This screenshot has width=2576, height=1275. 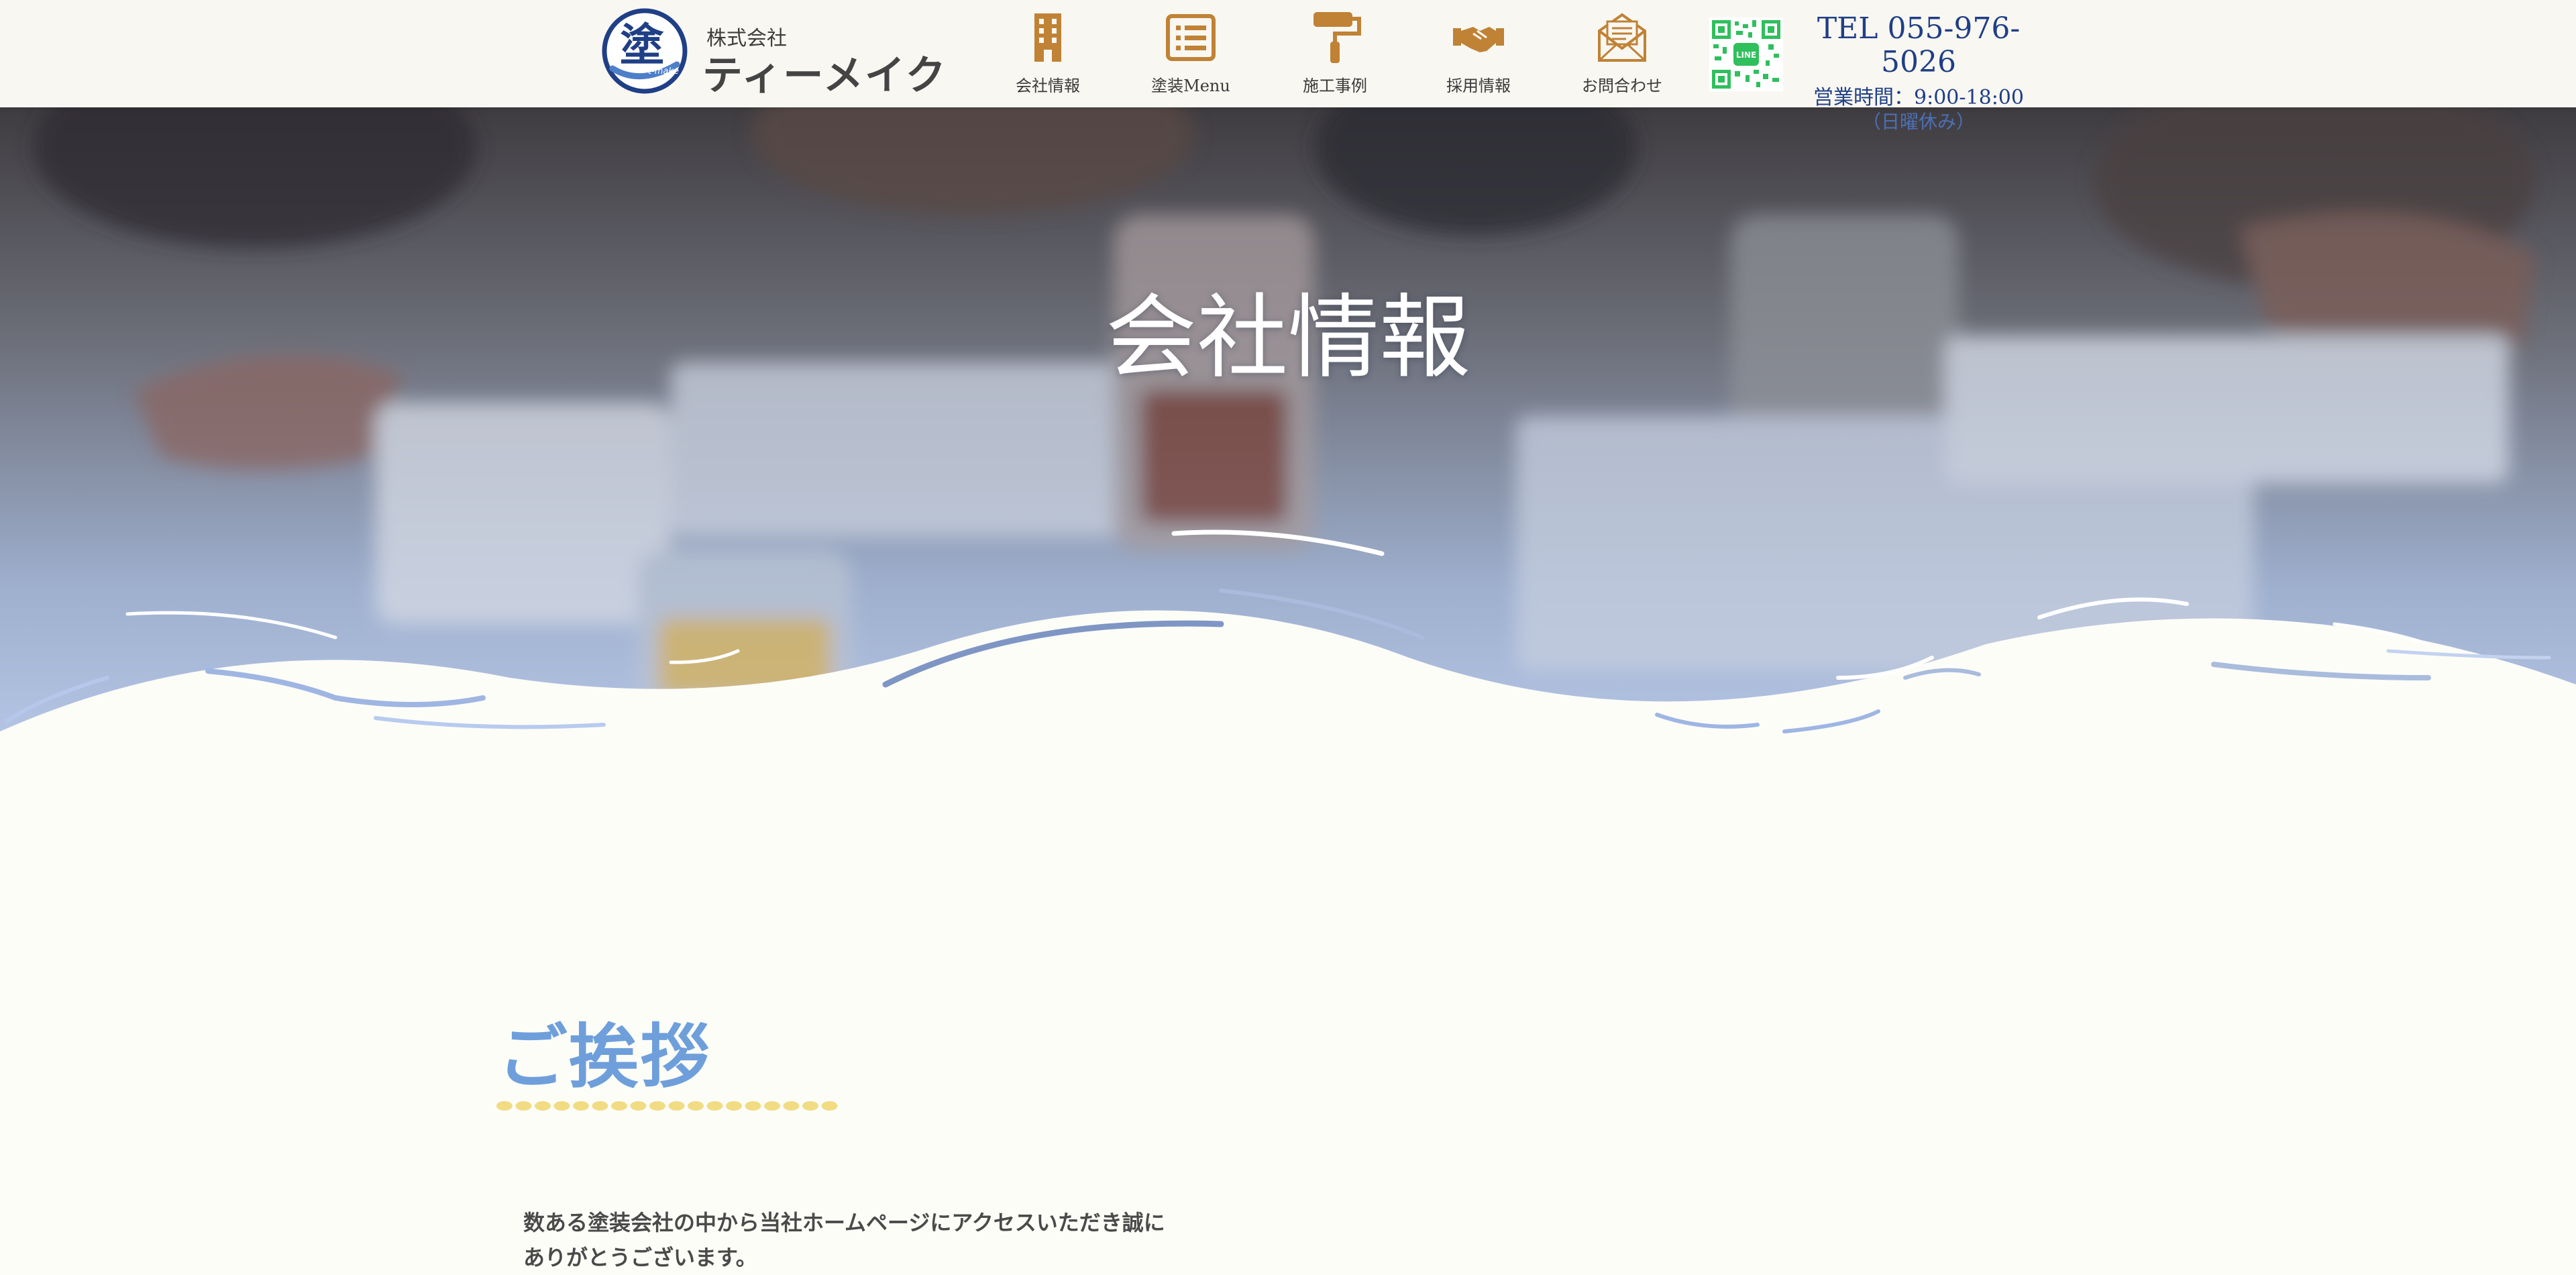 I want to click on business-hours: 営業時間：9:00-18:00, so click(x=1918, y=98).